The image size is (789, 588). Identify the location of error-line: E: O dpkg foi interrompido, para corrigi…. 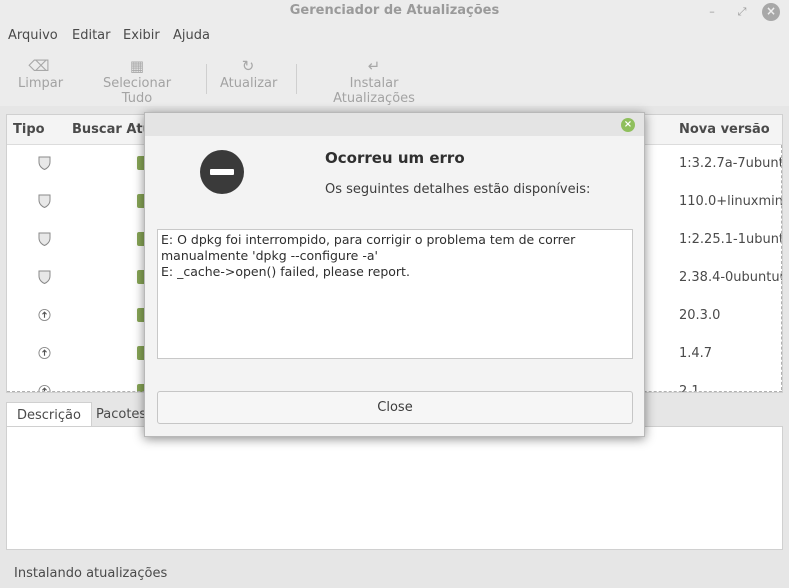
(368, 239).